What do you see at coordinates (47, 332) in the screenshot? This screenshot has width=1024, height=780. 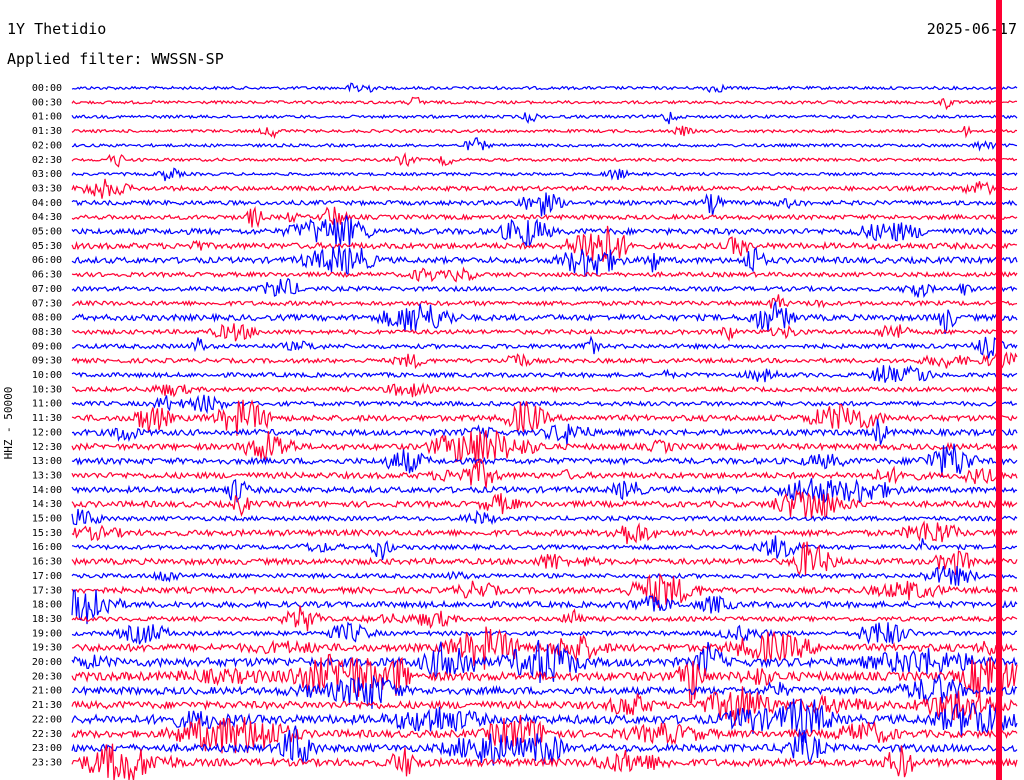 I see `time-tick-0830: 08:30` at bounding box center [47, 332].